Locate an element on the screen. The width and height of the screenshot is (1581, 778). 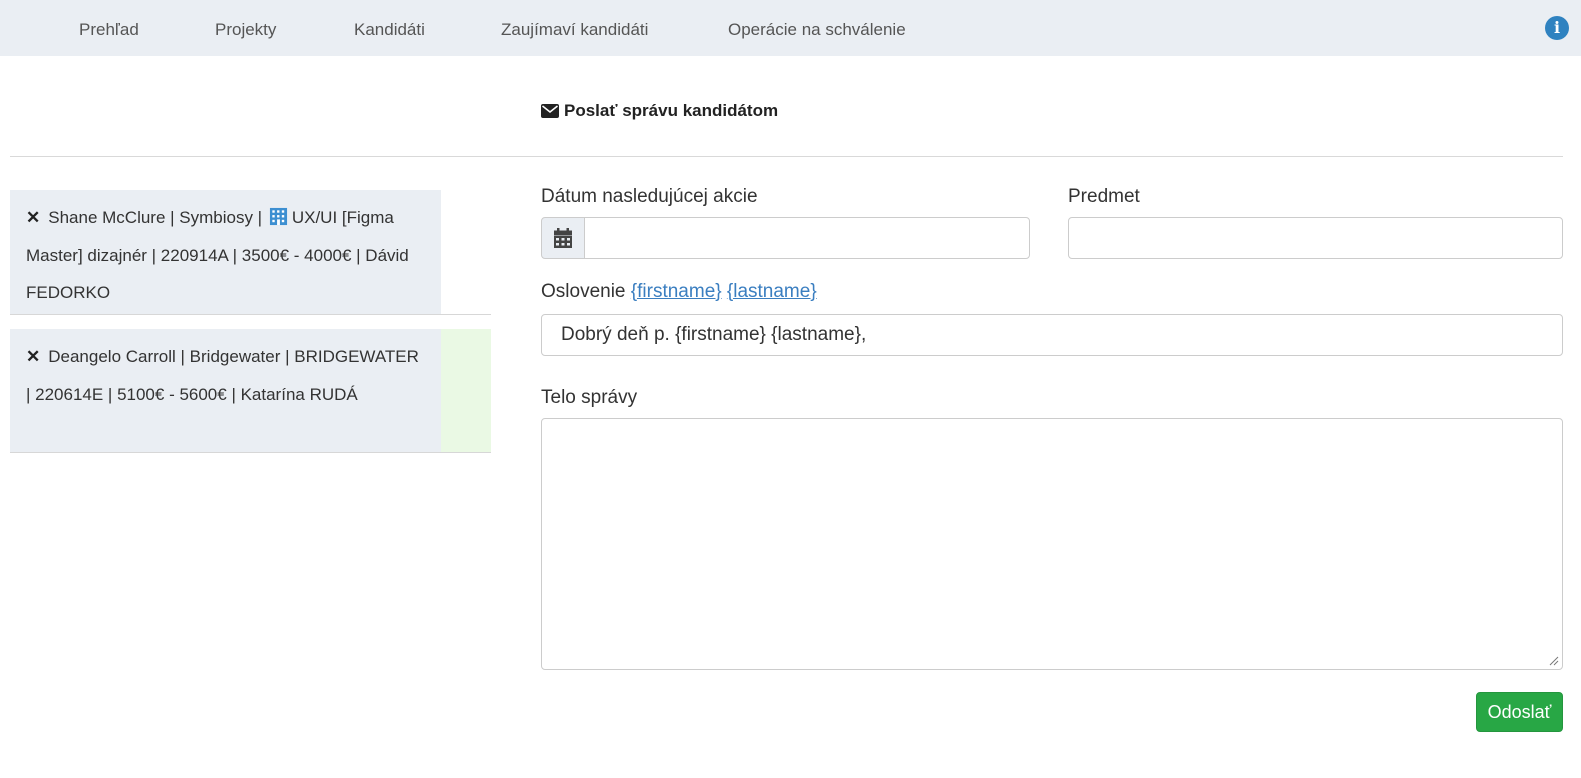
page-title: Poslať správu kandidátom is located at coordinates (659, 111).